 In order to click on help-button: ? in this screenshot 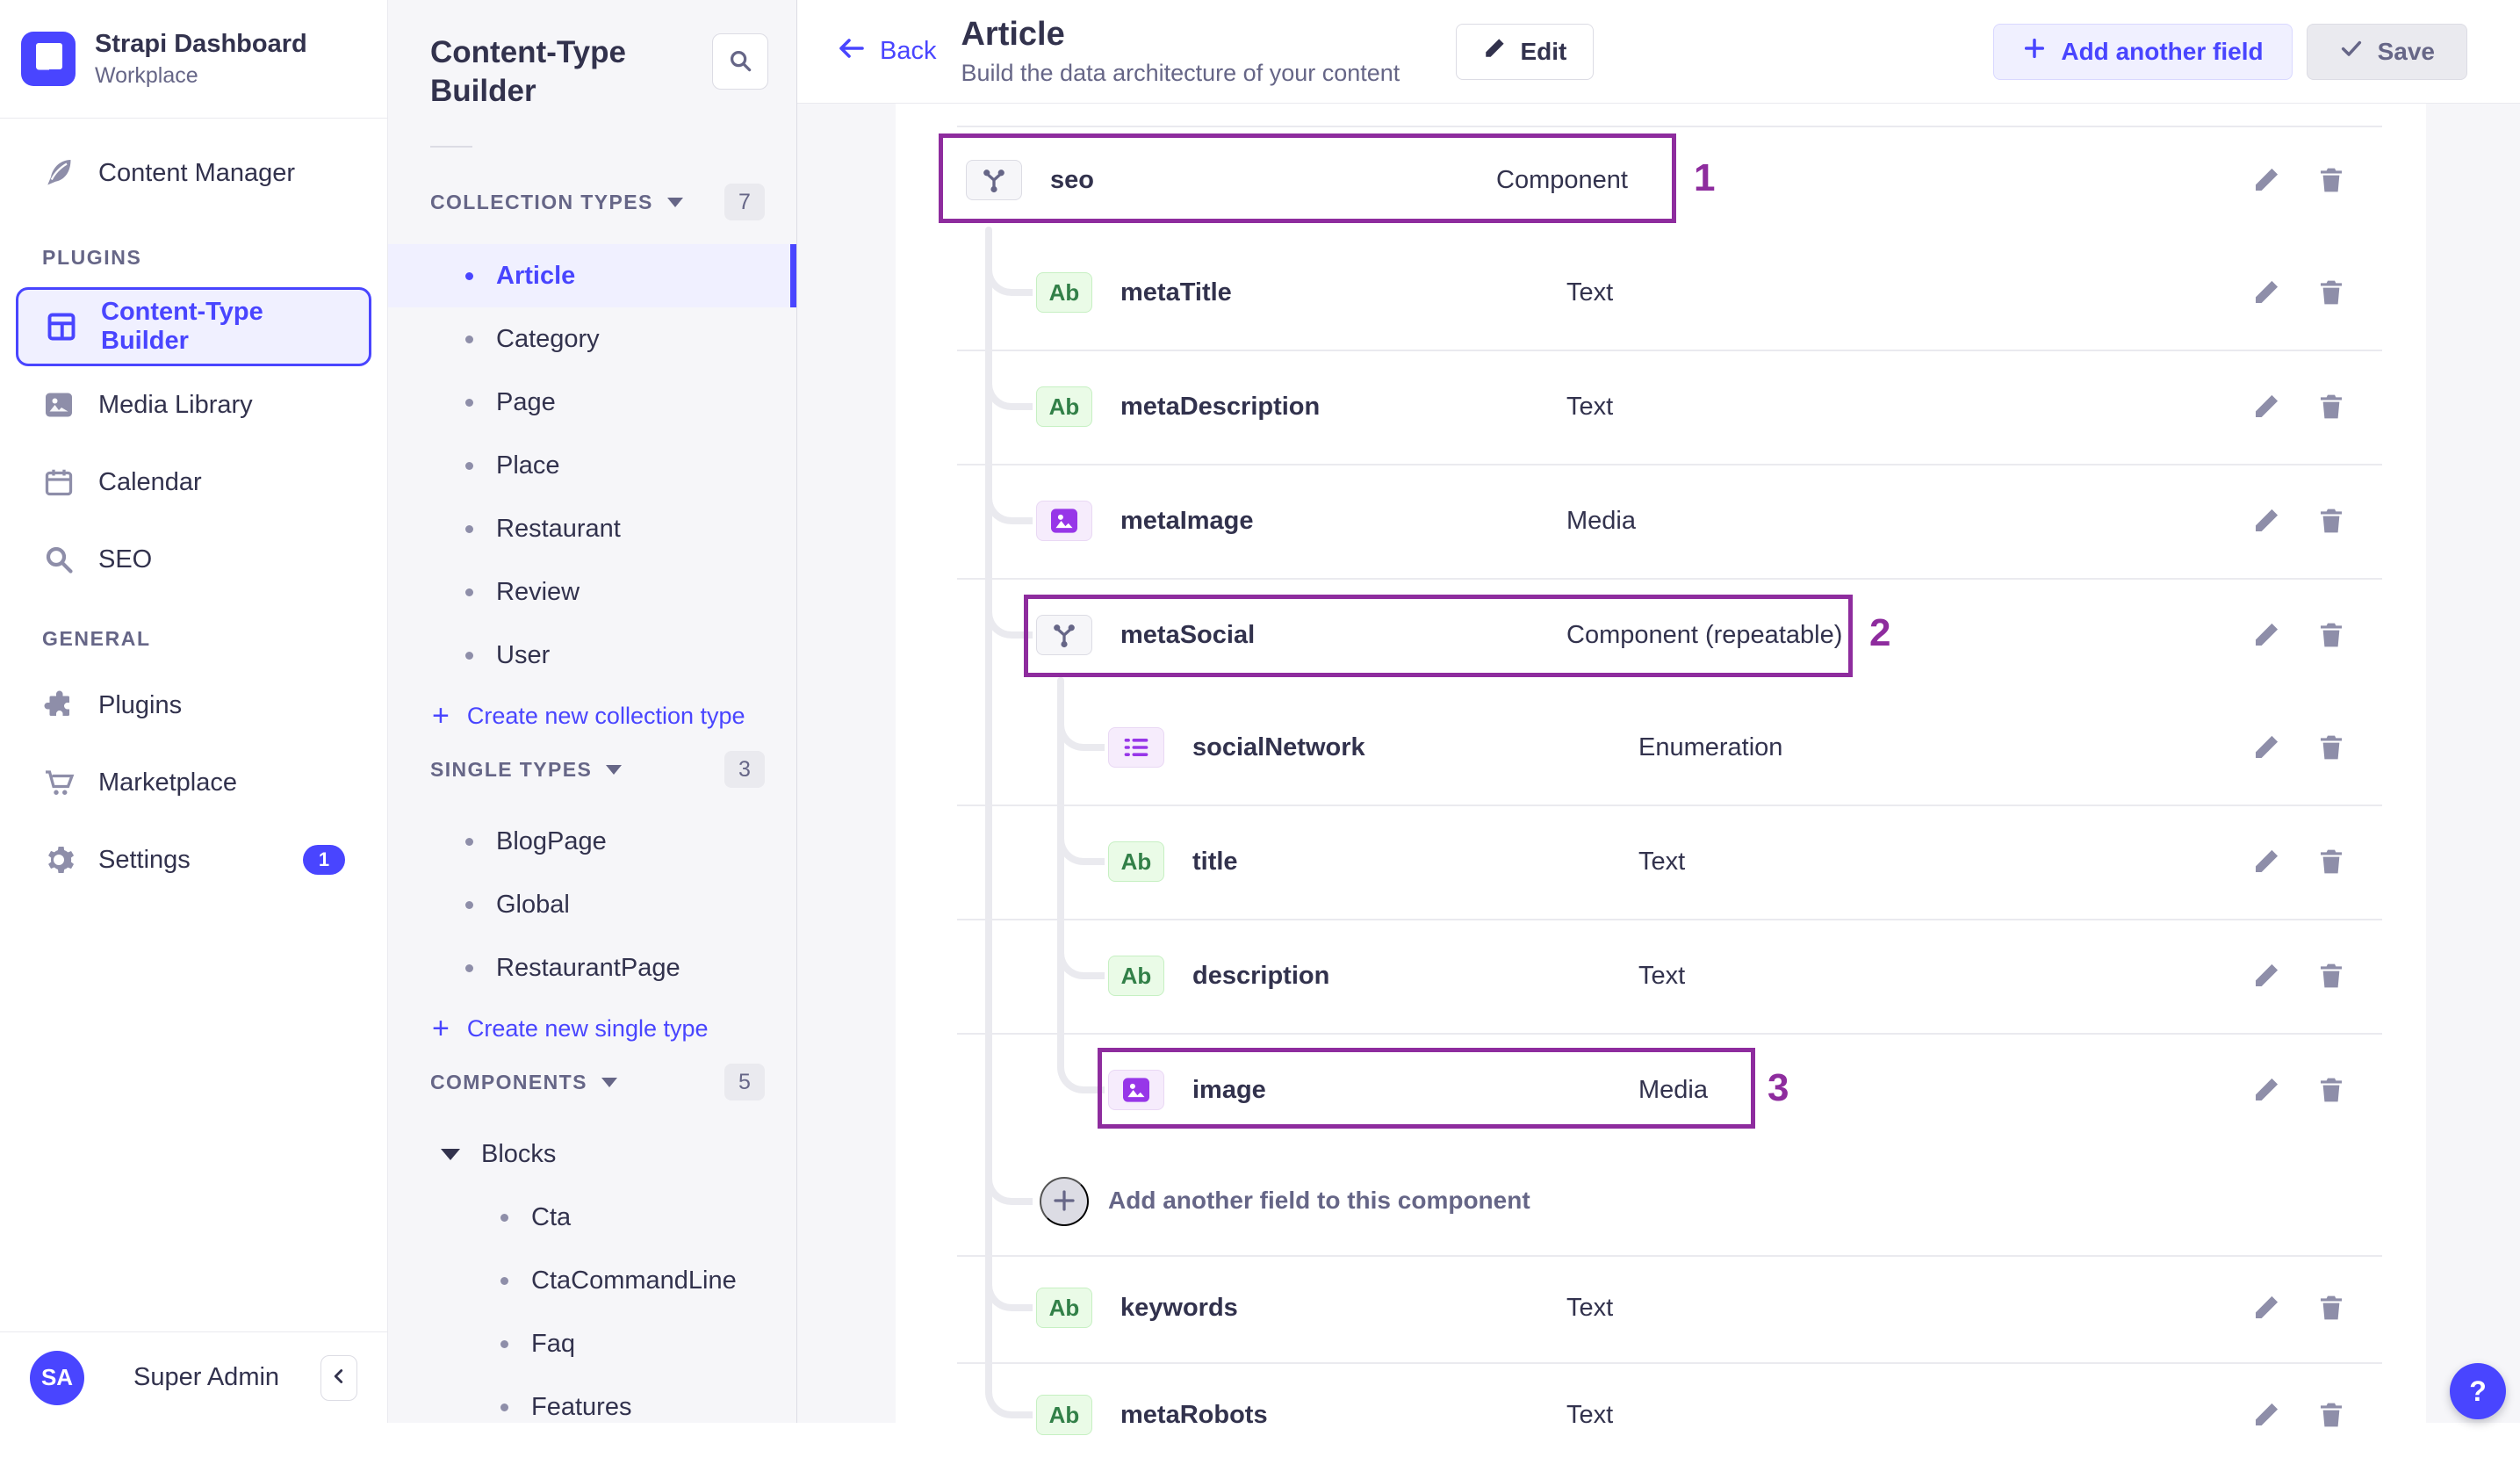, I will do `click(2478, 1391)`.